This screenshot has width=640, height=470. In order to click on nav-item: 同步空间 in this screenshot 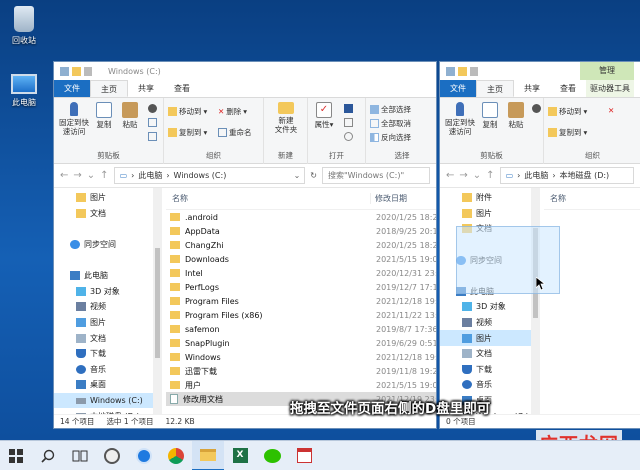, I will do `click(107, 245)`.